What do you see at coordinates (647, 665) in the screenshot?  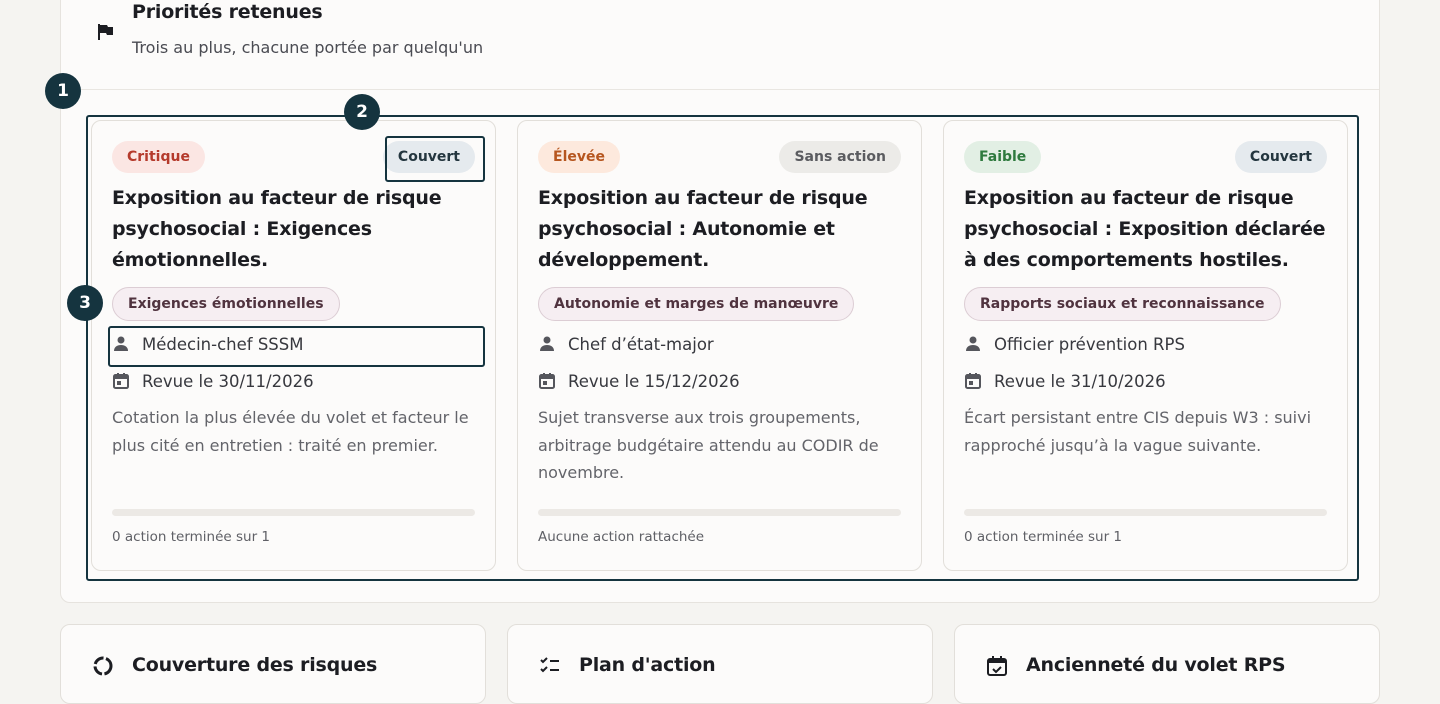 I see `action-plan-title: Plan d'action` at bounding box center [647, 665].